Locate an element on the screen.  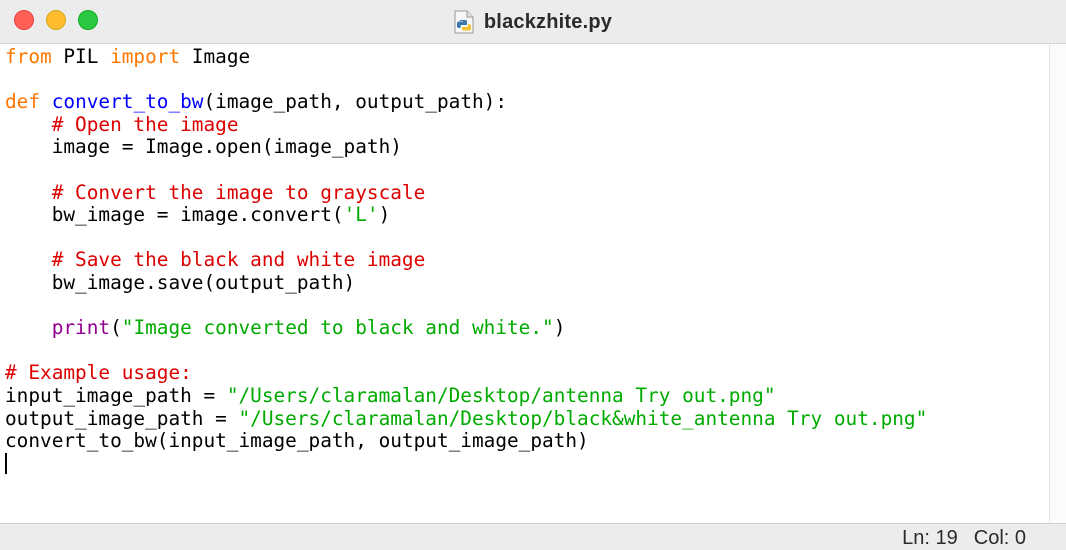
code-token: bw_image = image.convert( is located at coordinates (174, 215).